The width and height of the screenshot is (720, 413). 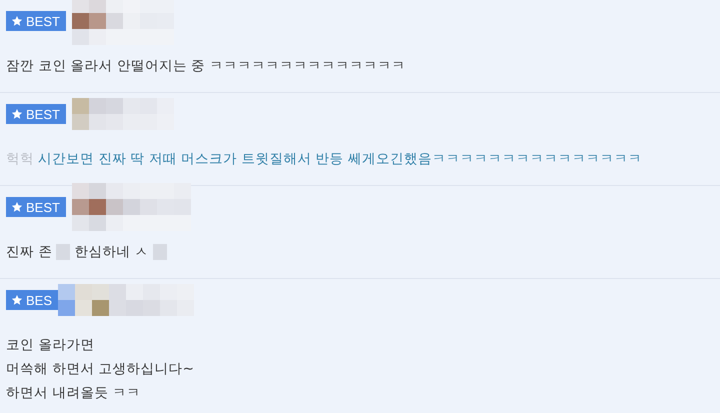 What do you see at coordinates (73, 393) in the screenshot?
I see `comment-text: 하면서 내려올듯 ㅋㅋ` at bounding box center [73, 393].